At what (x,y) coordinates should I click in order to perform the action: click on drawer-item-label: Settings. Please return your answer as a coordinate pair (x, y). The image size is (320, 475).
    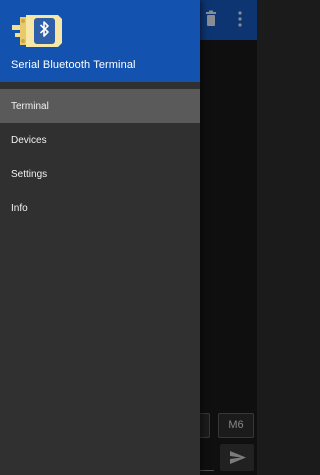
    Looking at the image, I should click on (29, 174).